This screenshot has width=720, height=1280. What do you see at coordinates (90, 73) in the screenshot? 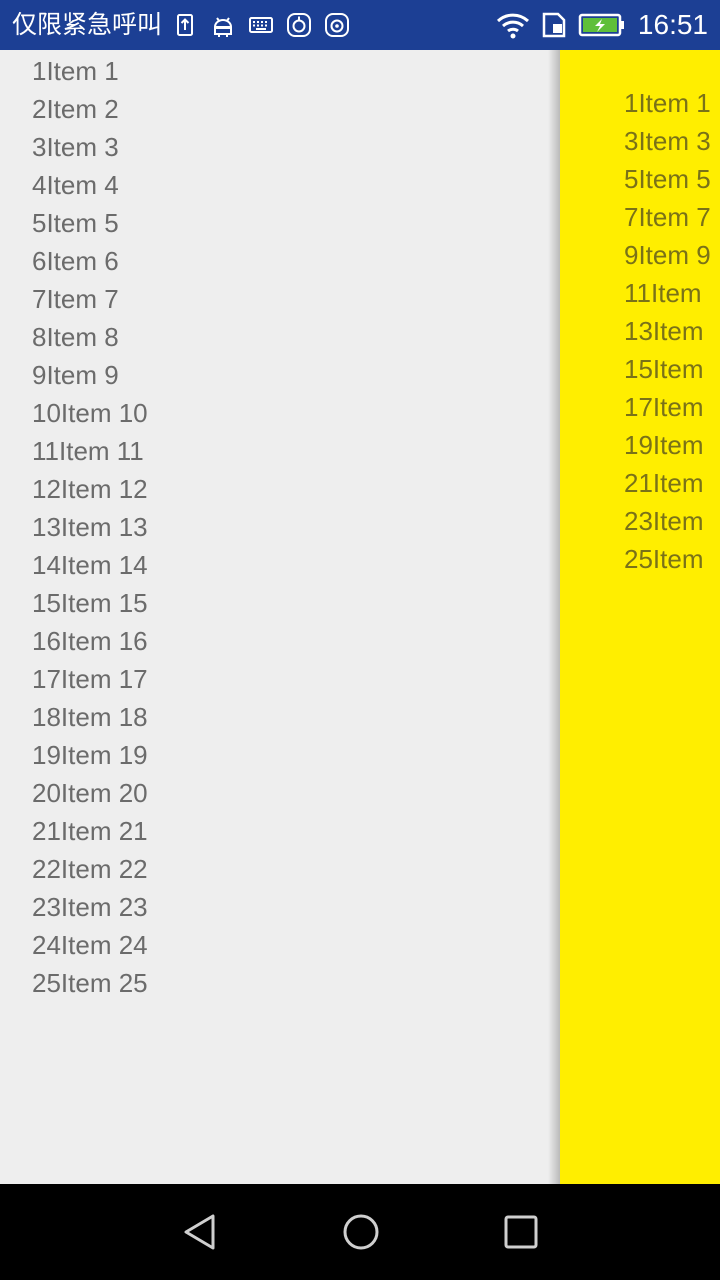
I see `list-item: 1Item 1` at bounding box center [90, 73].